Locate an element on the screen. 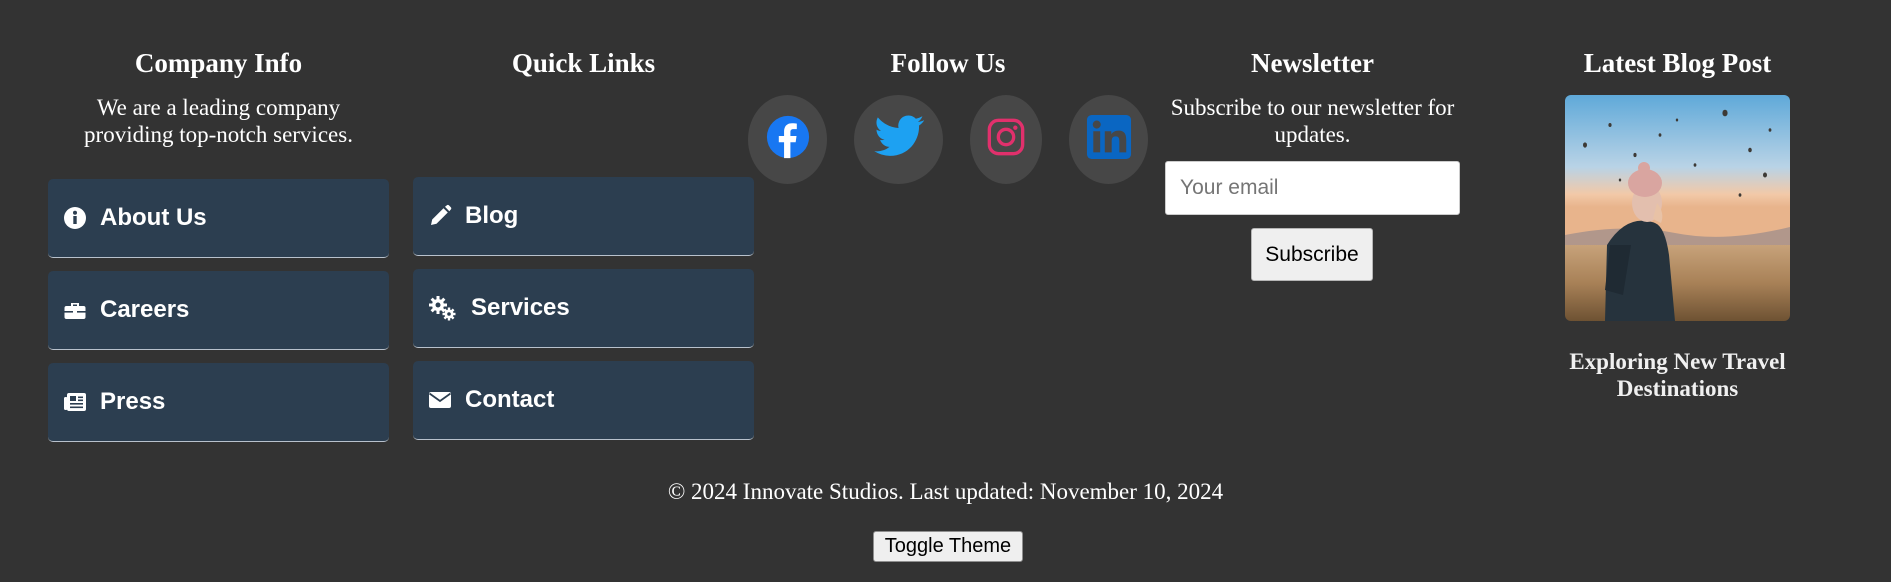 This screenshot has width=1891, height=582. services-label: Services is located at coordinates (520, 307).